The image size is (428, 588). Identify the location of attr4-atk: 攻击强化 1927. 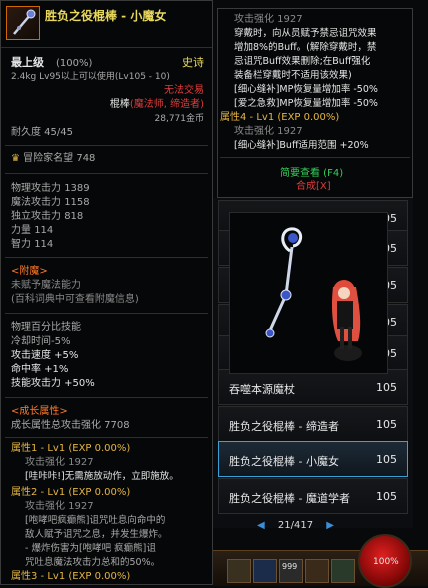
(268, 131).